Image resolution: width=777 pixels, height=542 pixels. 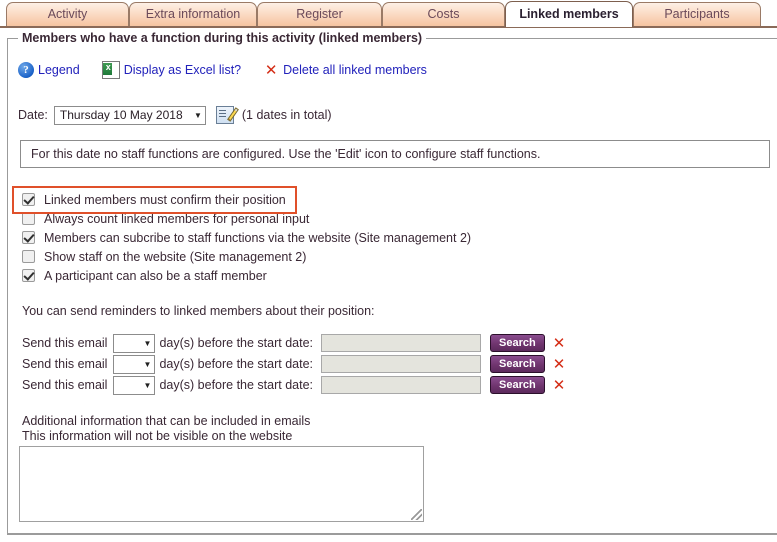 What do you see at coordinates (443, 14) in the screenshot?
I see `tab-costs: Costs` at bounding box center [443, 14].